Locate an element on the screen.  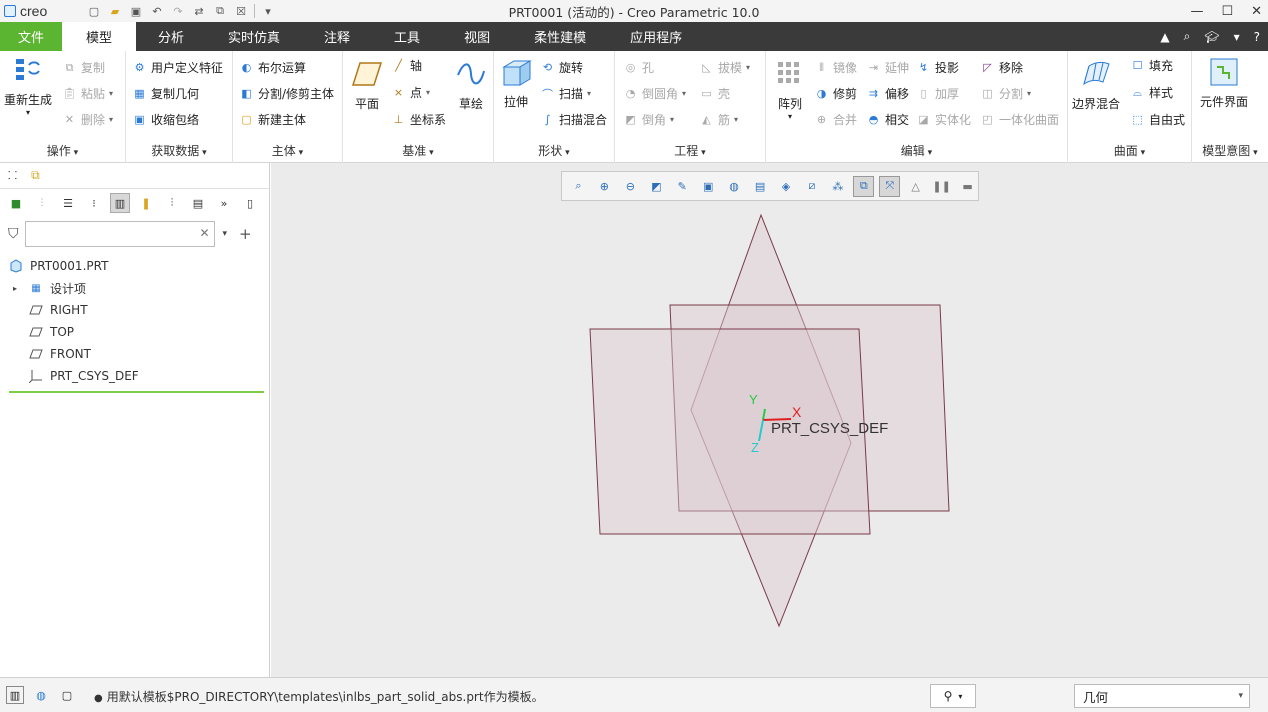
tab-analysis: 分析 is located at coordinates (171, 36).